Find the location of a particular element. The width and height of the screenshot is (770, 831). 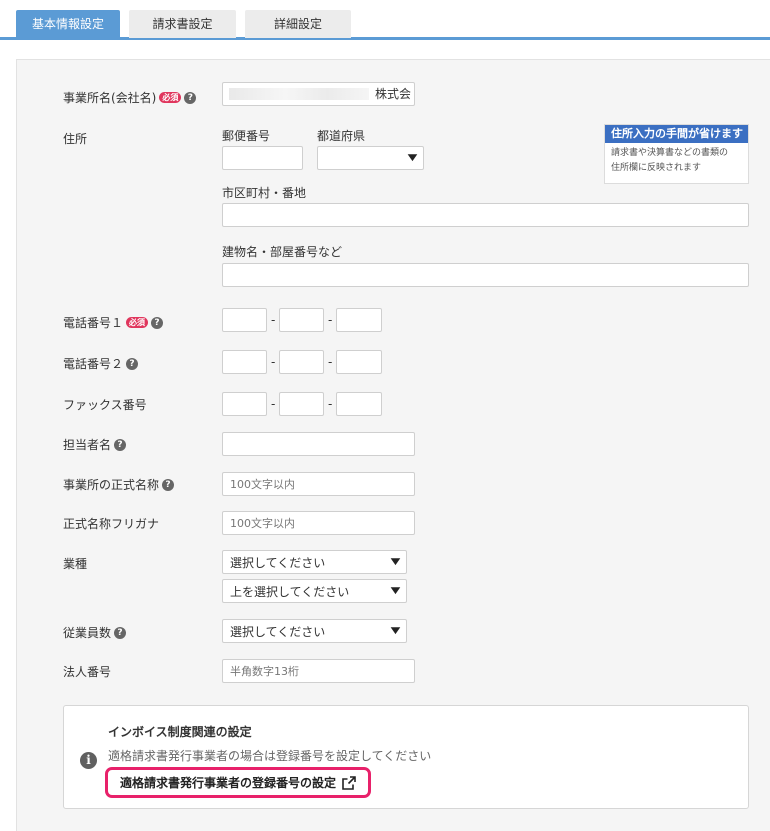

phone1-label: 電話番号１ 必須 ? is located at coordinates (113, 322).